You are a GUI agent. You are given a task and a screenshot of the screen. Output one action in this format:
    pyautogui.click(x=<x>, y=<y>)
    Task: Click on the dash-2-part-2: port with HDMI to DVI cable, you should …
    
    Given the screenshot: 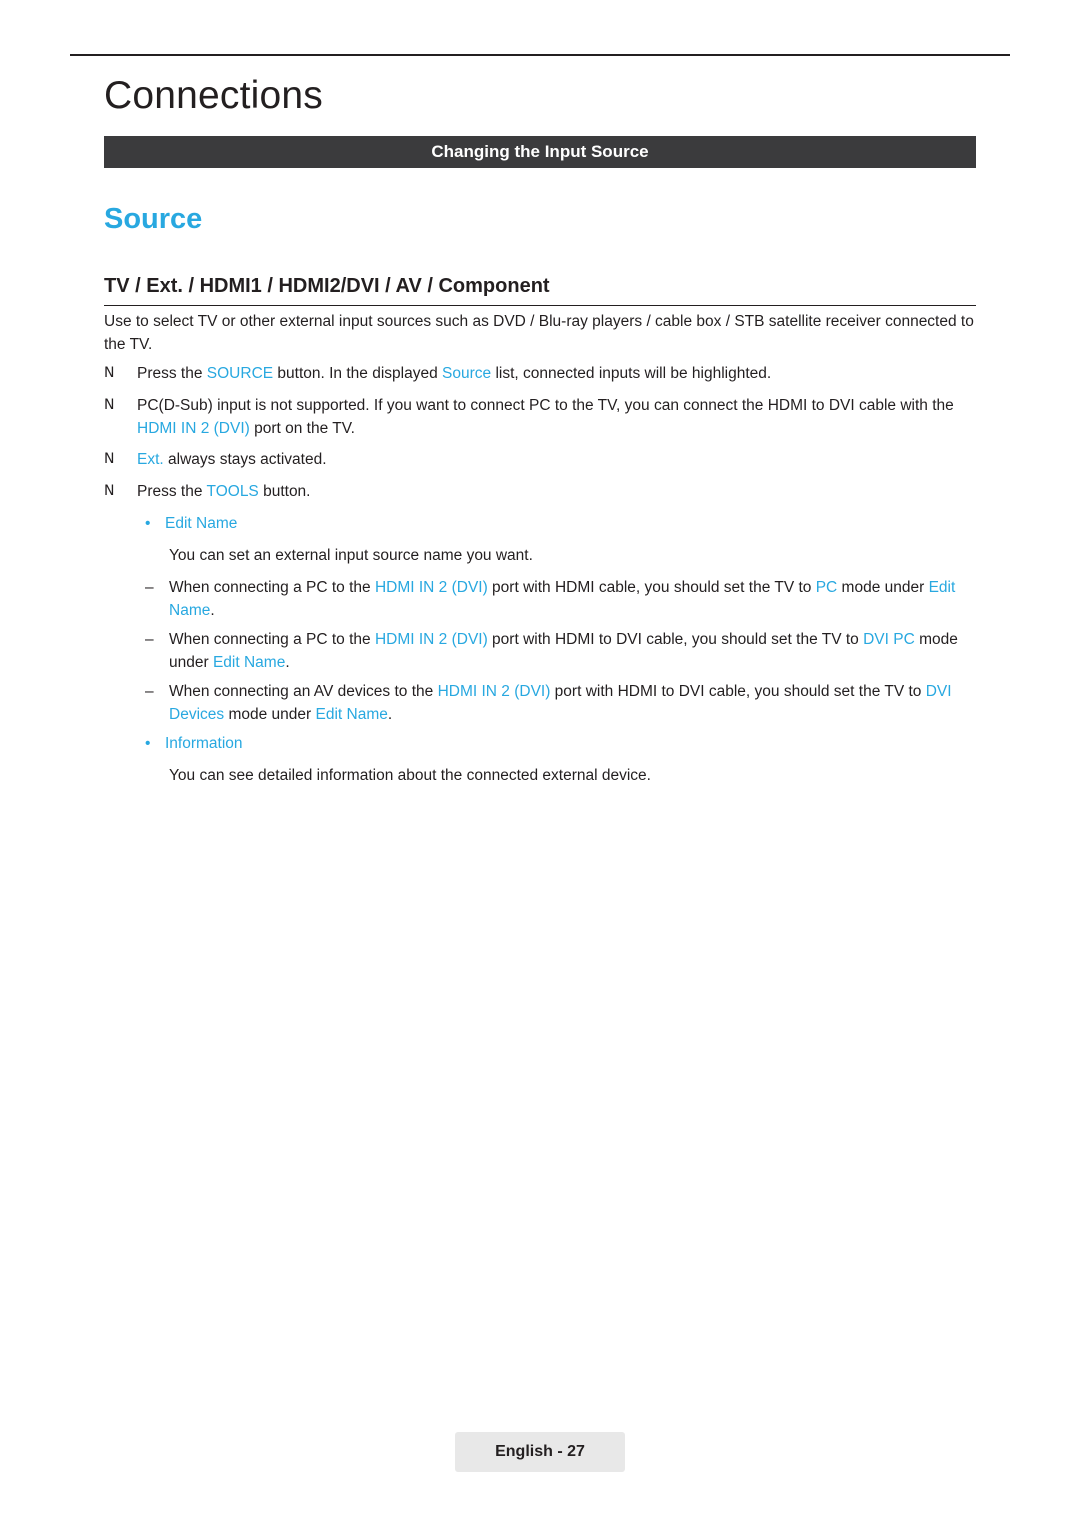 What is the action you would take?
    pyautogui.click(x=675, y=639)
    